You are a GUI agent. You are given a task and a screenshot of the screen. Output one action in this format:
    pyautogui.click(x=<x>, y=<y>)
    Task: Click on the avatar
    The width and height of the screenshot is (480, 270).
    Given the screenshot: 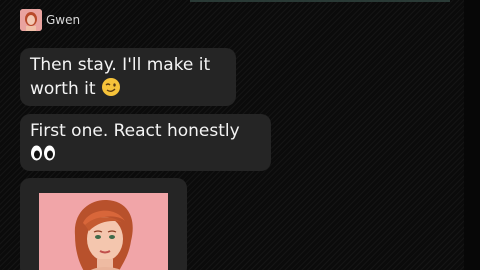 What is the action you would take?
    pyautogui.click(x=31, y=20)
    